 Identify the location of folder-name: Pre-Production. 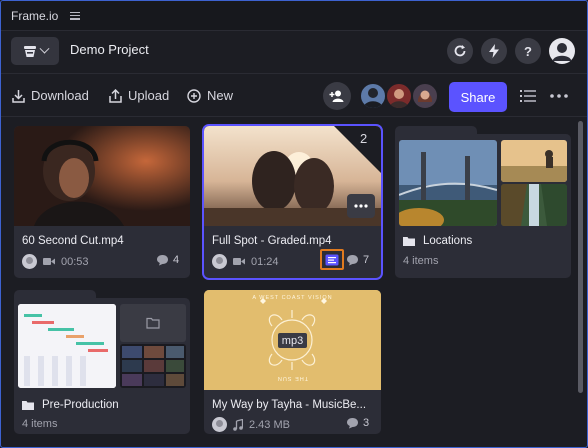
(80, 405).